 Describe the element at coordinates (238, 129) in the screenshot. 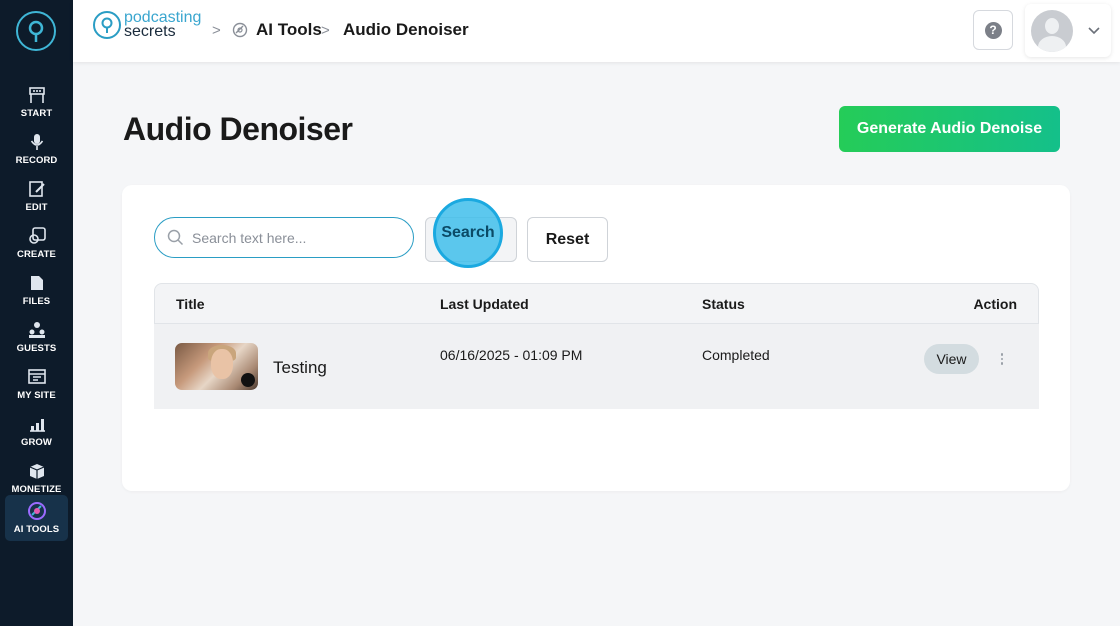

I see `page-title: Audio Denoiser` at that location.